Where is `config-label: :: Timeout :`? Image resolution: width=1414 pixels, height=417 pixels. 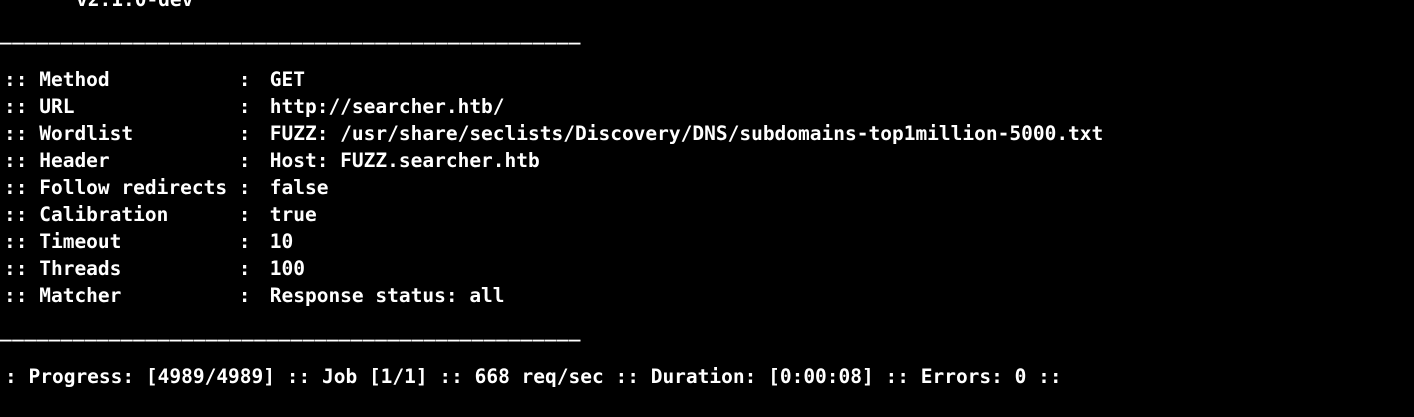
config-label: :: Timeout : is located at coordinates (127, 241).